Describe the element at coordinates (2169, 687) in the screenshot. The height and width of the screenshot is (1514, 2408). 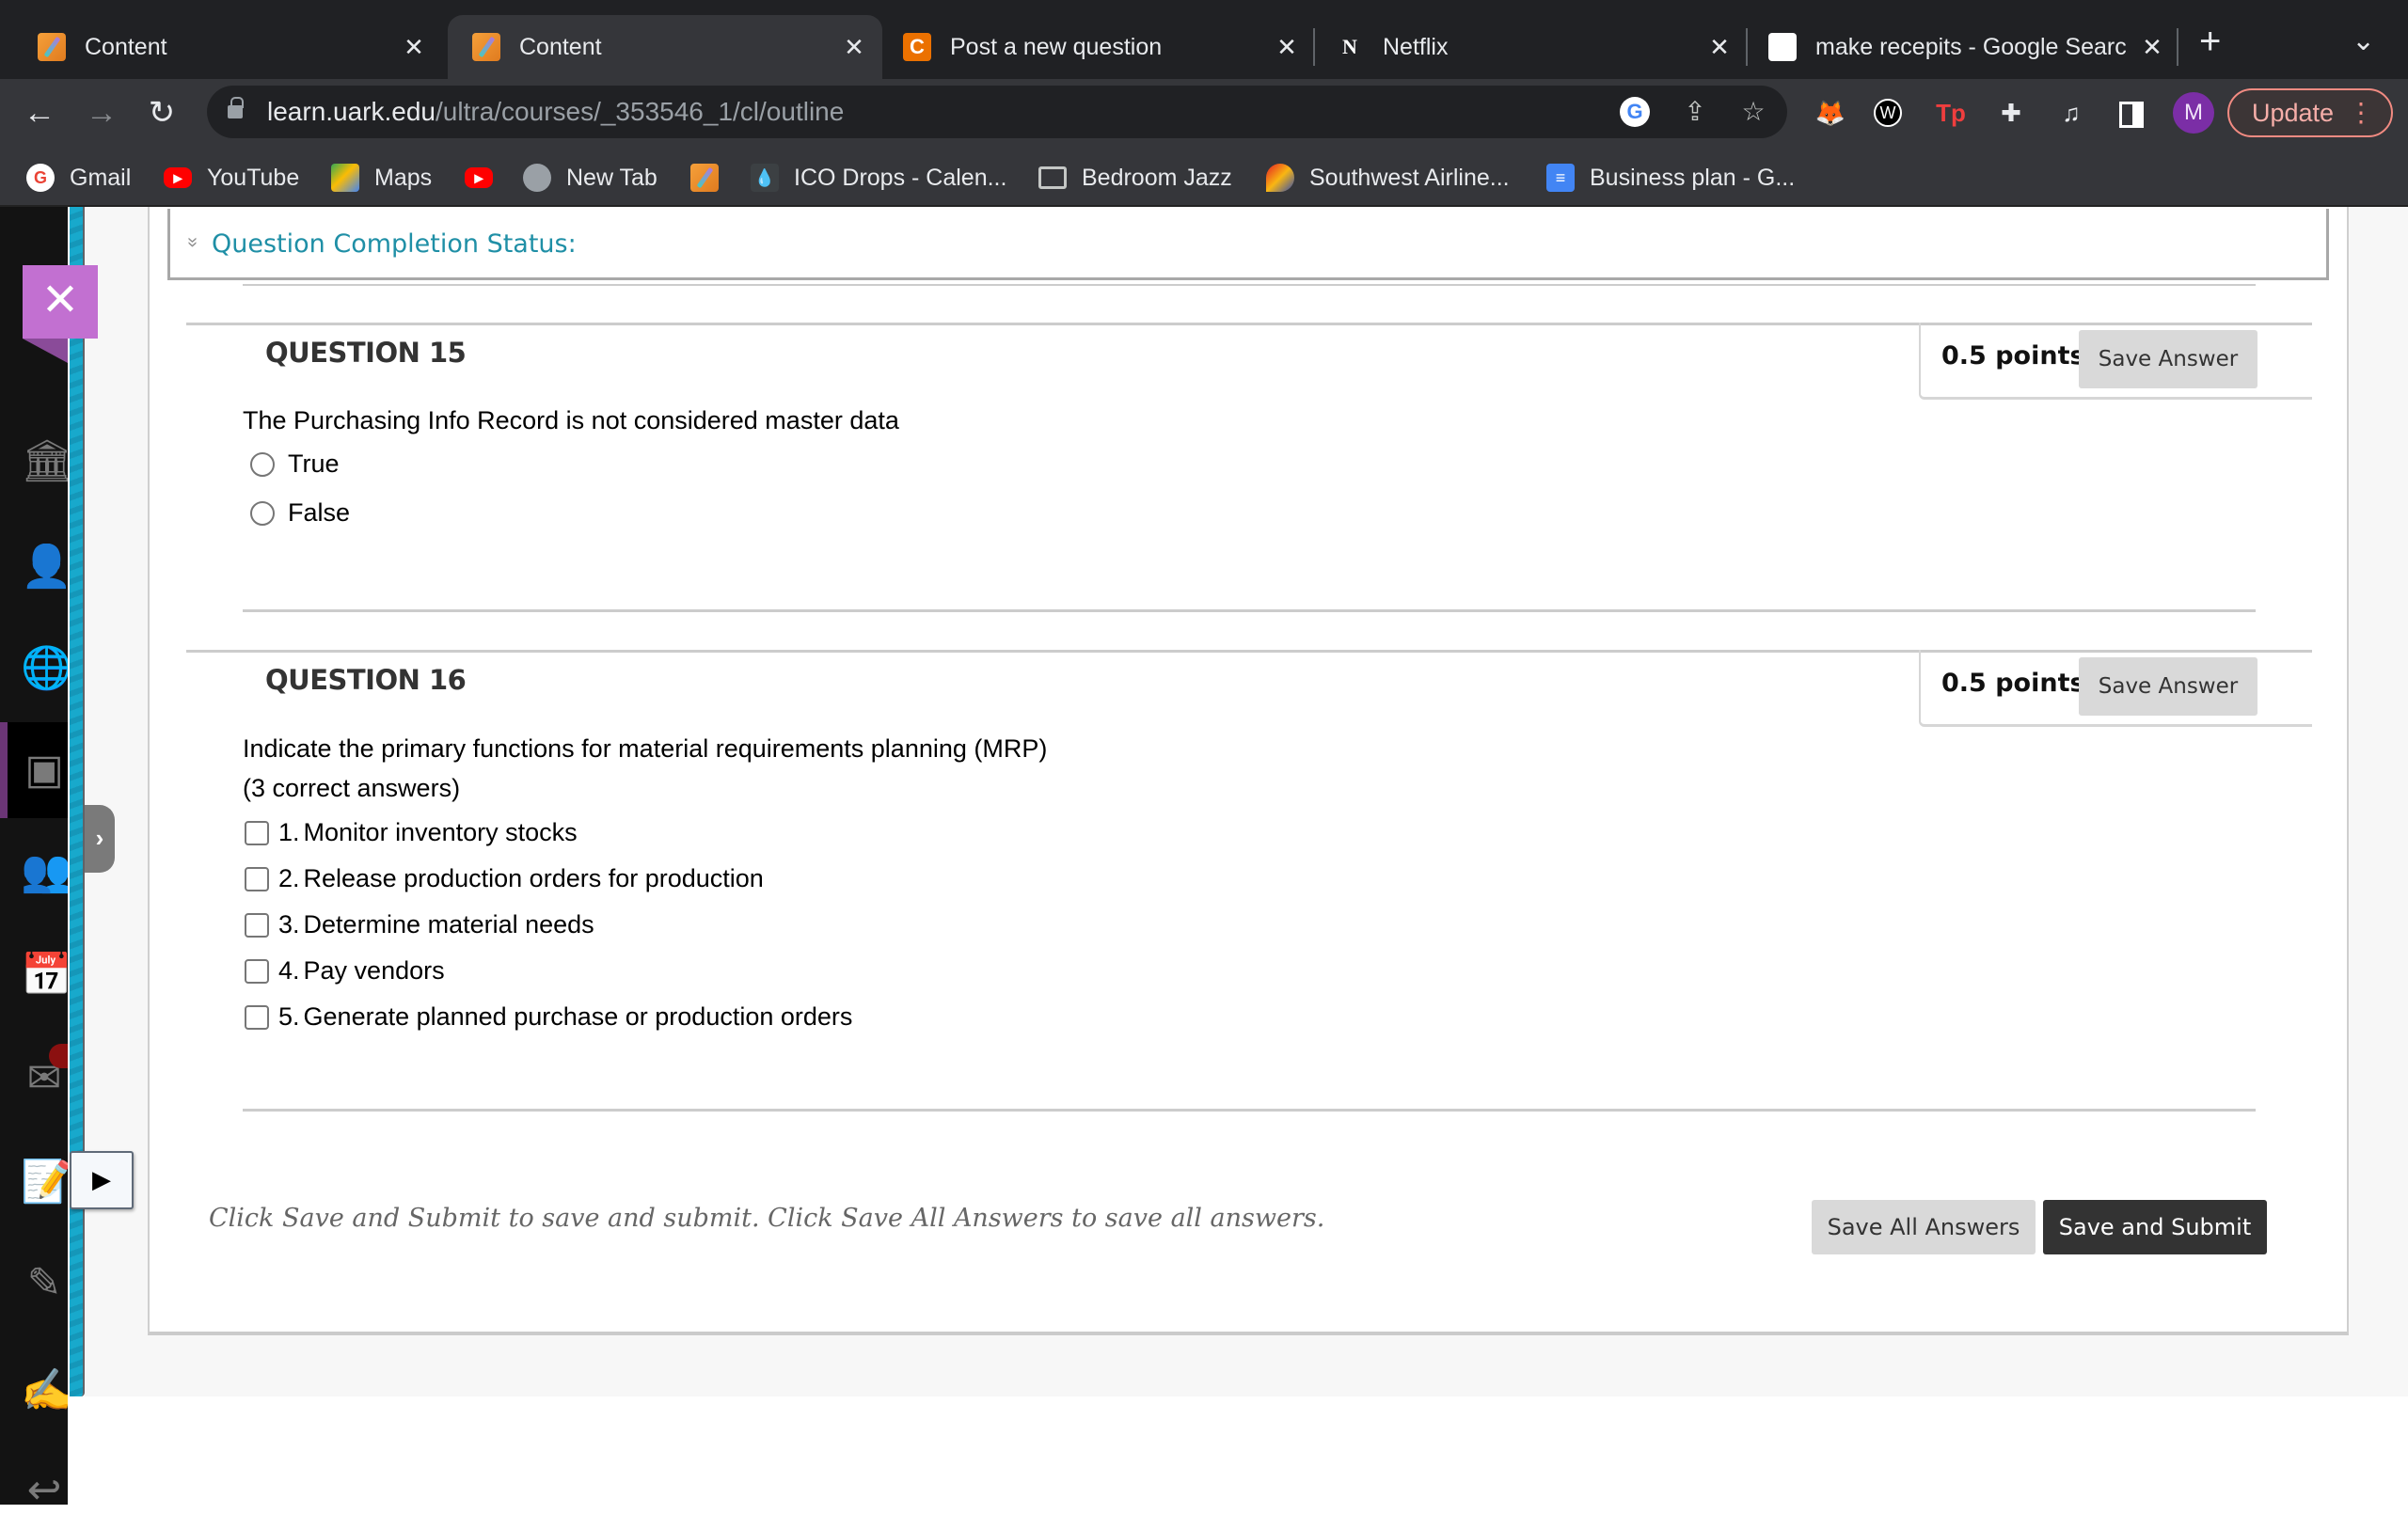
I see `question-16-save-answer-button: Save Answer` at that location.